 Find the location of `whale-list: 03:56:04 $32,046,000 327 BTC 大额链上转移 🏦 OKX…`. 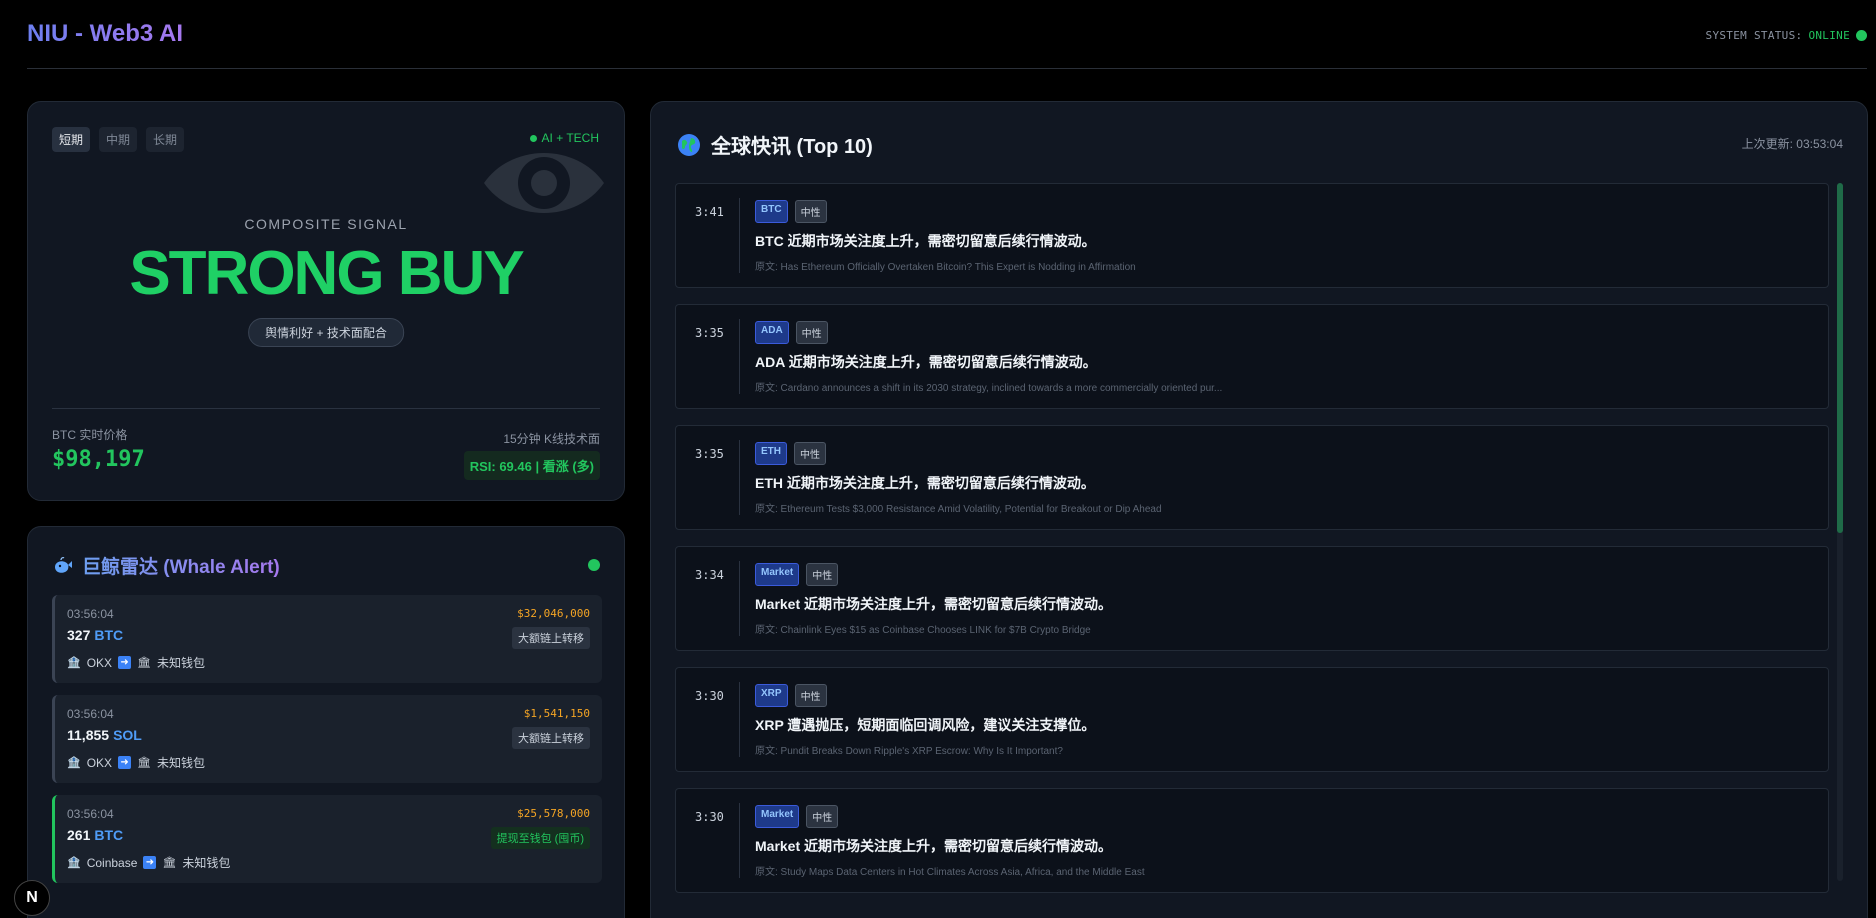

whale-list: 03:56:04 $32,046,000 327 BTC 大额链上转移 🏦 OKX… is located at coordinates (327, 745).